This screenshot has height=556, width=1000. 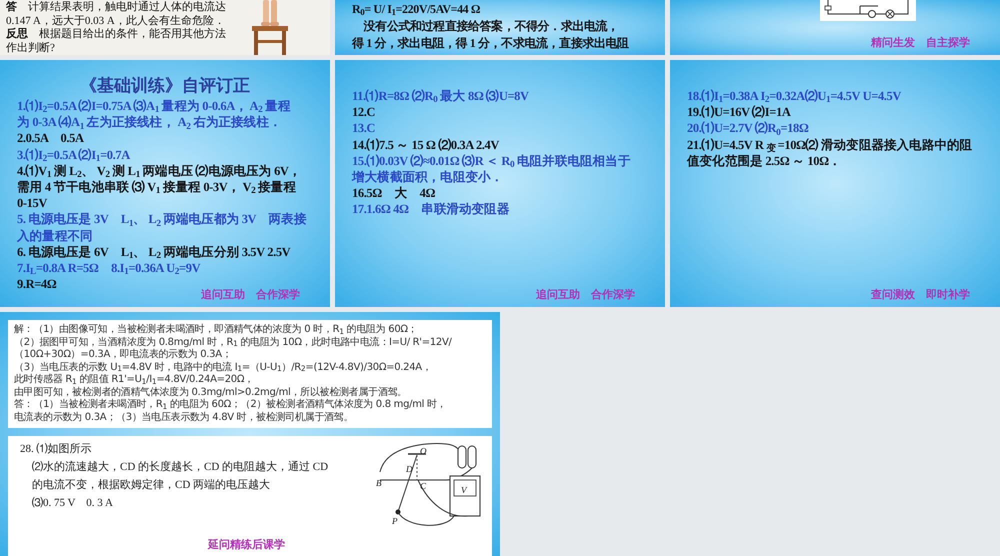 What do you see at coordinates (116, 7) in the screenshot?
I see `handout-line: 答 计算结果表明，触电时通过人体的电流达` at bounding box center [116, 7].